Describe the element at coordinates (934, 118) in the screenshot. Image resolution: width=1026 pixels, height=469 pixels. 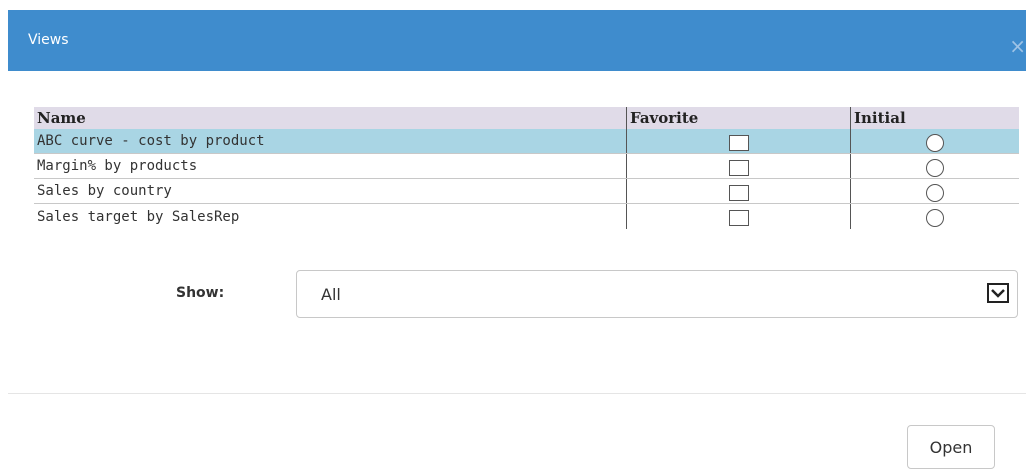
I see `column-header-initial: Initial` at that location.